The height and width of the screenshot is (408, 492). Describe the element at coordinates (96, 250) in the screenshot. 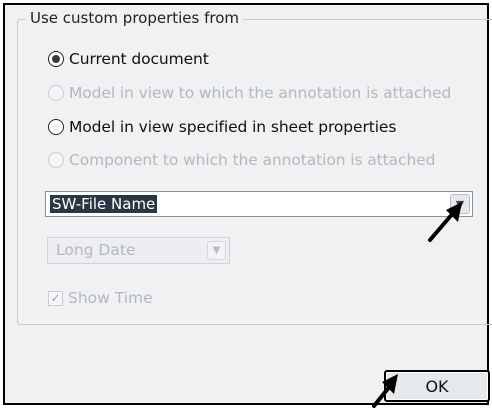

I see `date-format-value: Long Date` at that location.